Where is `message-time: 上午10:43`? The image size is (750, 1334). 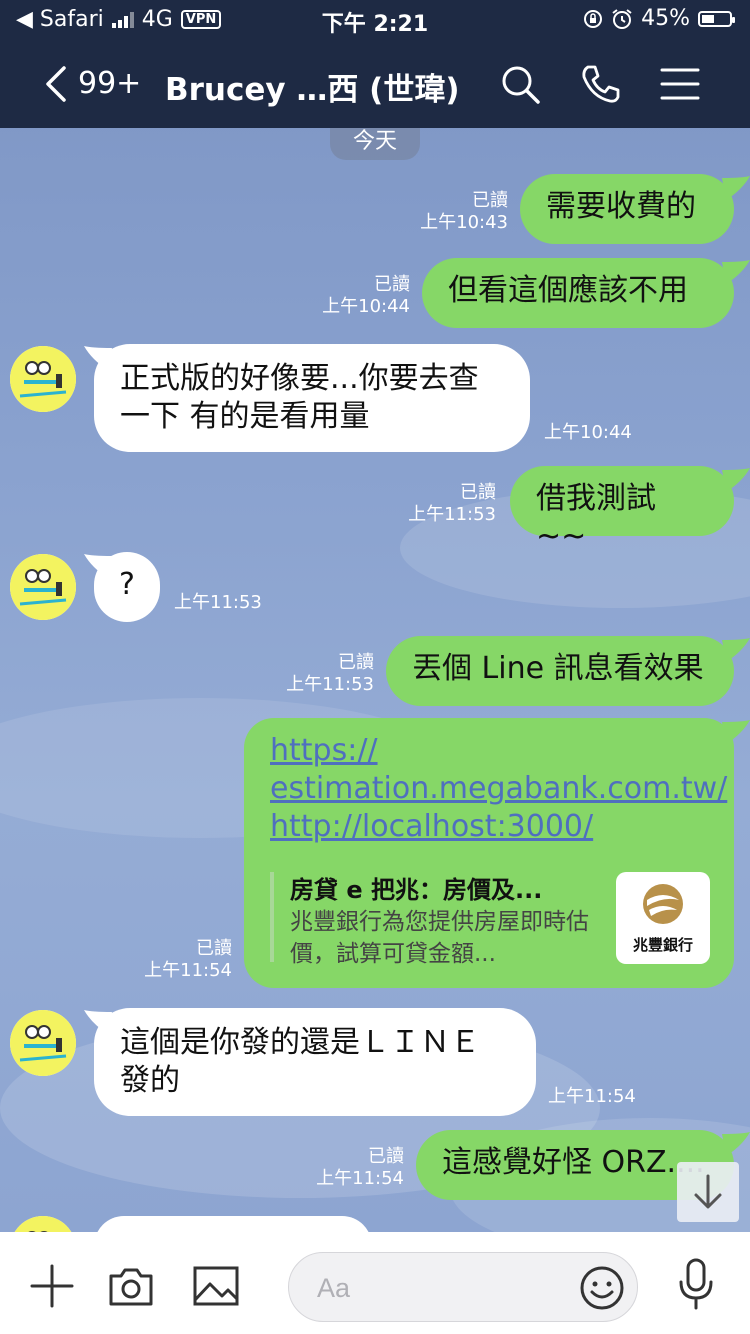 message-time: 上午10:43 is located at coordinates (464, 222).